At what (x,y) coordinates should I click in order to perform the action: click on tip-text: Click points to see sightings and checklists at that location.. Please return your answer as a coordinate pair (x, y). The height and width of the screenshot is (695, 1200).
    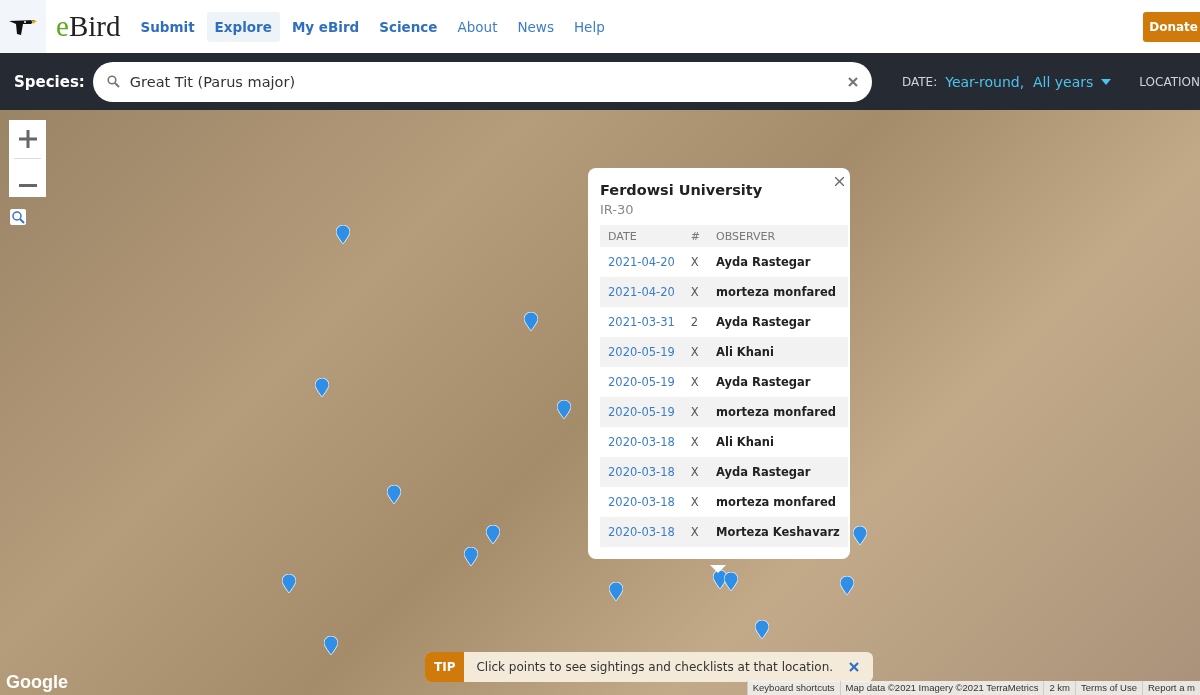
    Looking at the image, I should click on (655, 667).